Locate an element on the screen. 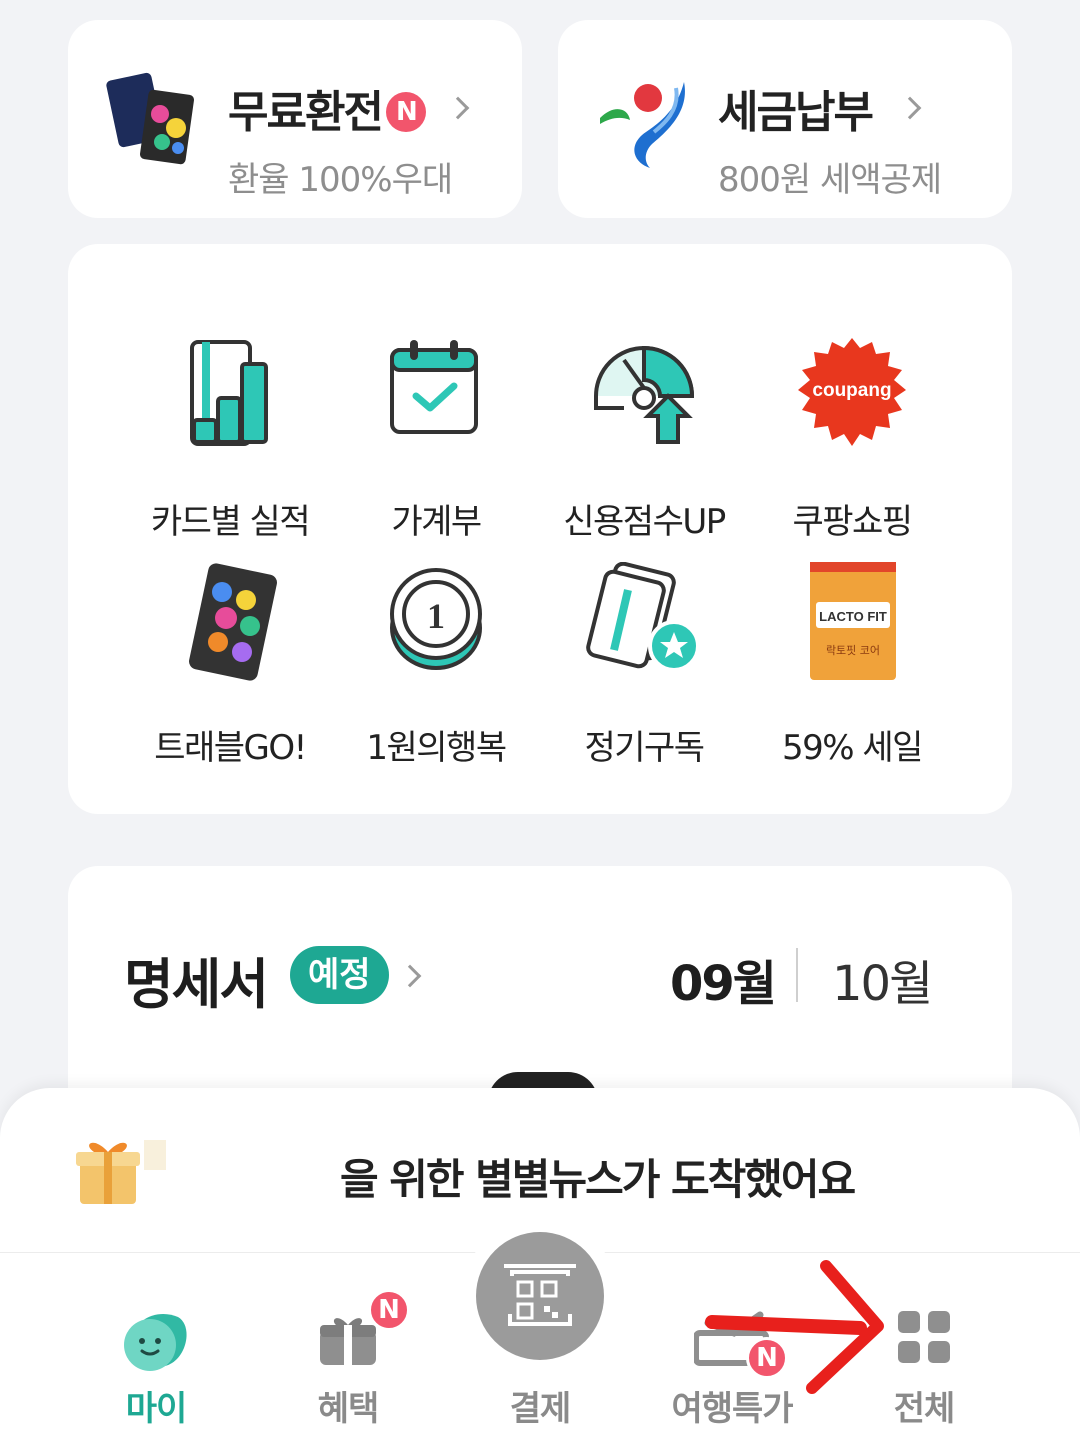 Image resolution: width=1080 pixels, height=1440 pixels. lactofit-product-icon: LACTO FIT 락토핏 코어 is located at coordinates (853, 621).